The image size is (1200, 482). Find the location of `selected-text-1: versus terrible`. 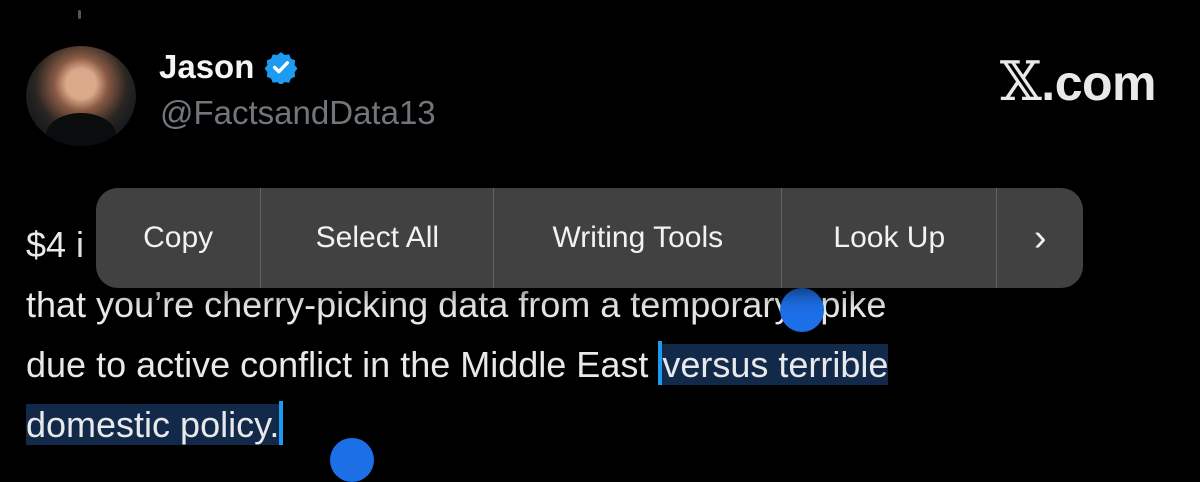

selected-text-1: versus terrible is located at coordinates (775, 364).